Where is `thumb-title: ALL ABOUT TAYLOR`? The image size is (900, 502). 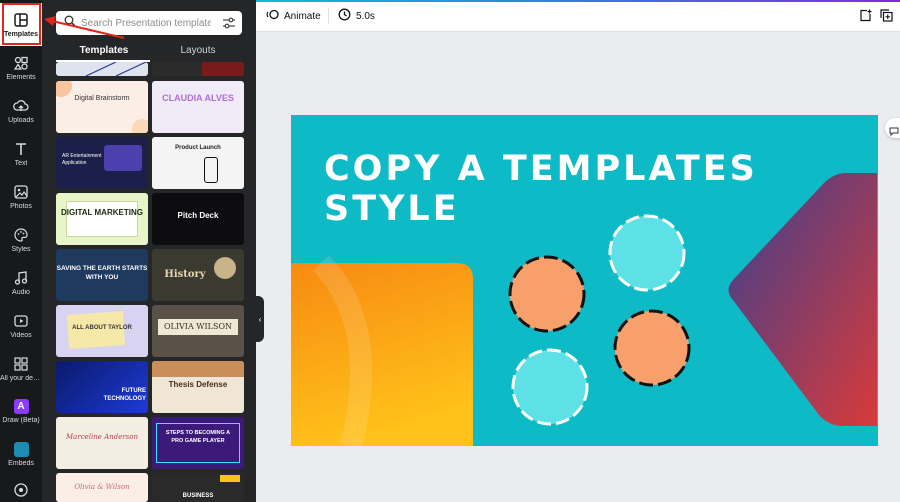
thumb-title: ALL ABOUT TAYLOR is located at coordinates (102, 328).